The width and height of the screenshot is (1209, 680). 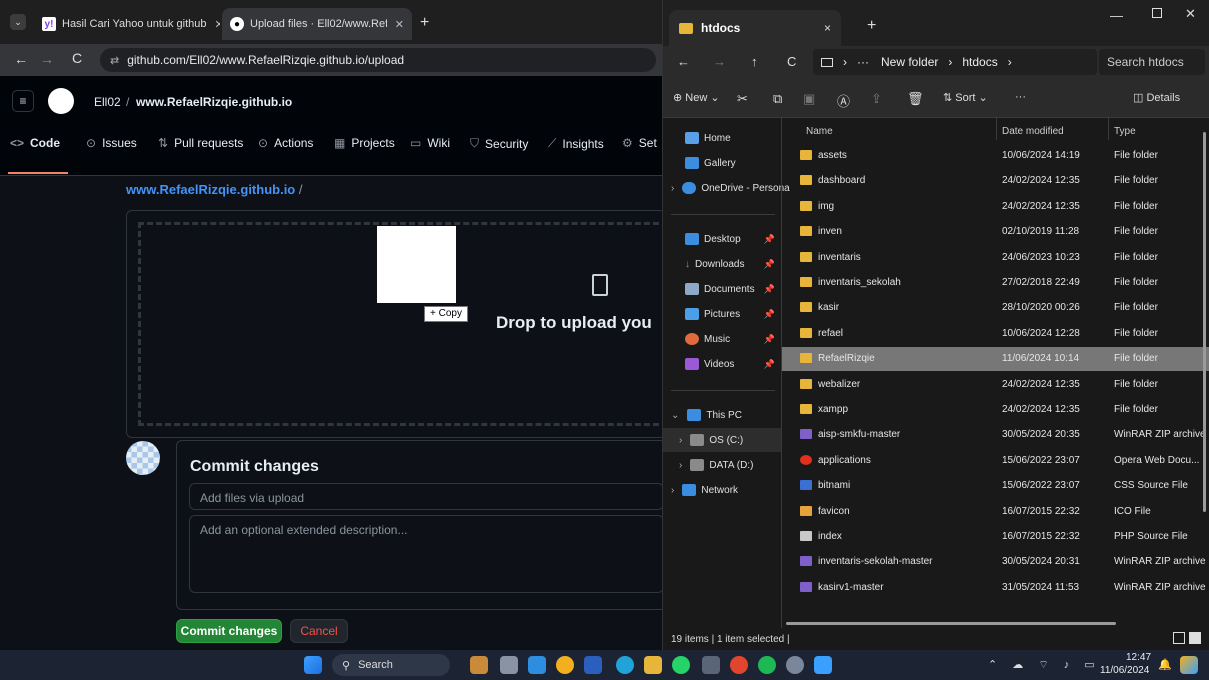 I want to click on breadcrumb-repo-link: www.RefaelRizqie.github.io, so click(x=210, y=189).